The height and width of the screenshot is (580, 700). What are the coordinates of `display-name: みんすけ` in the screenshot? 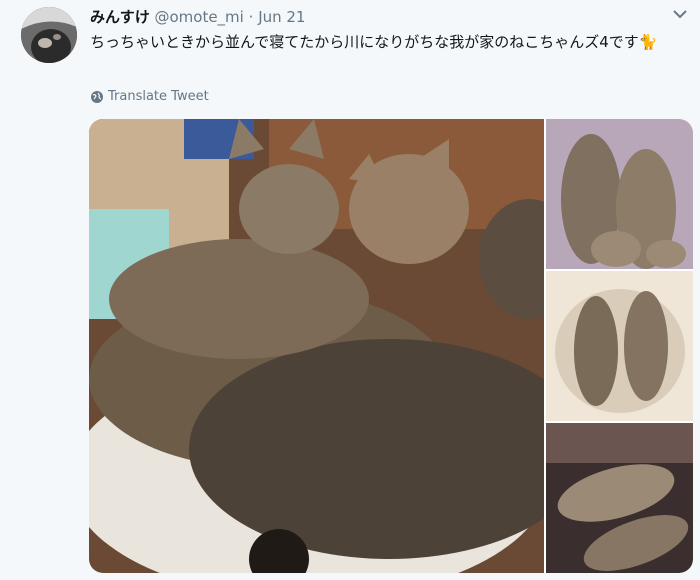 It's located at (120, 17).